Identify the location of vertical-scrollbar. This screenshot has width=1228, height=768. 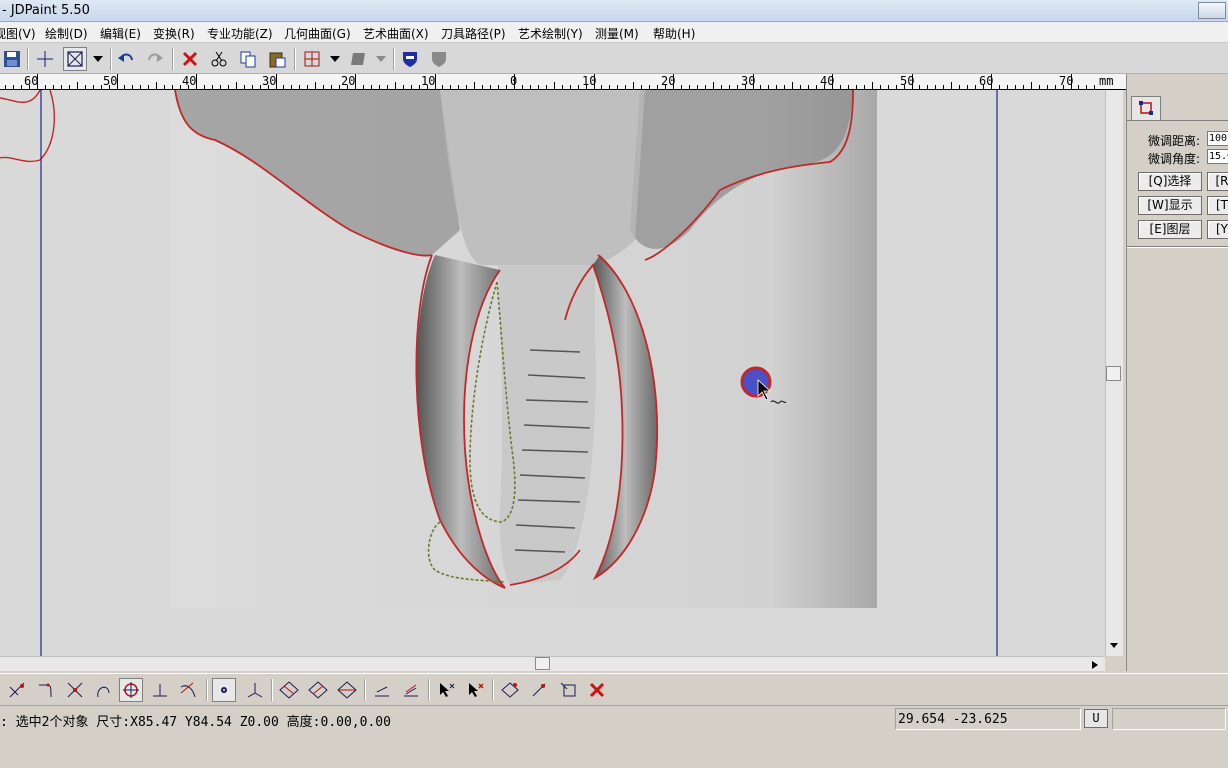
(1114, 373).